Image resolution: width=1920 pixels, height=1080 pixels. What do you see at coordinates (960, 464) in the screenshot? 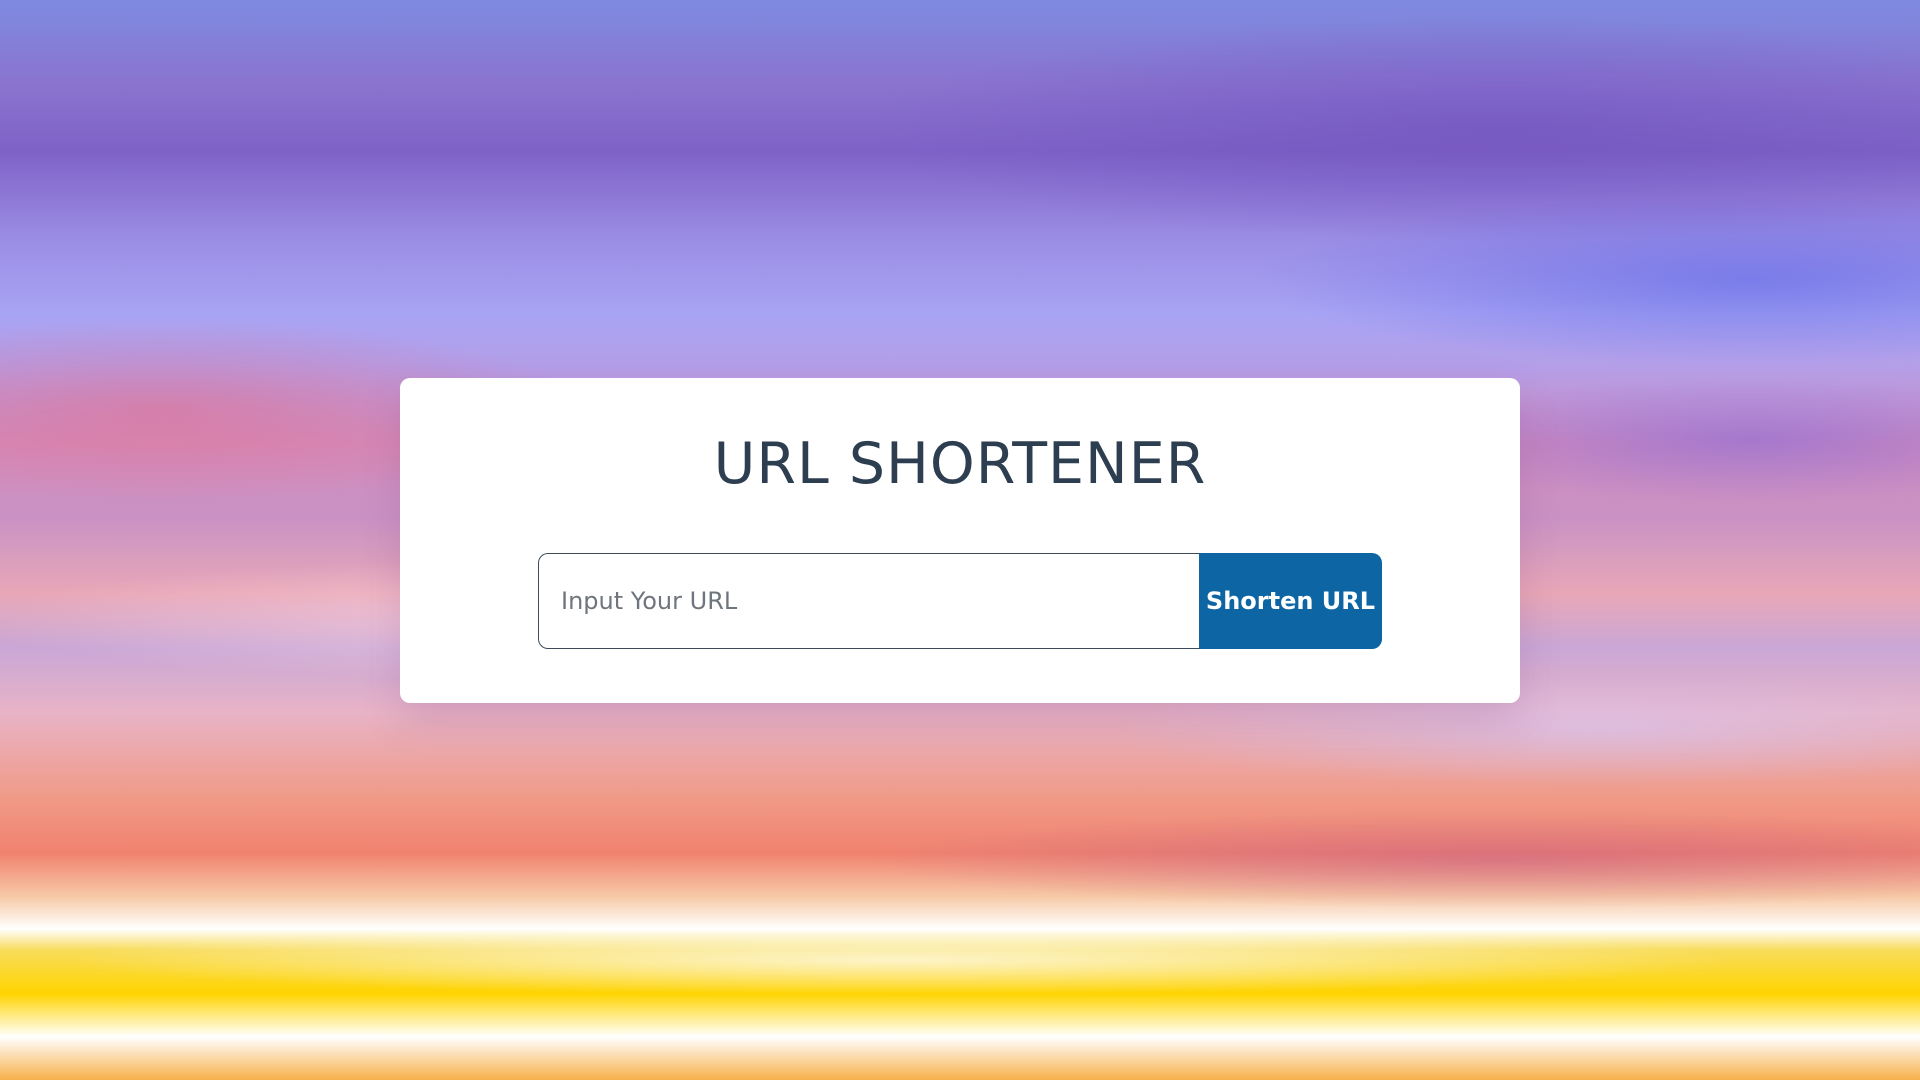
I see `page-title: URL SHORTENER` at bounding box center [960, 464].